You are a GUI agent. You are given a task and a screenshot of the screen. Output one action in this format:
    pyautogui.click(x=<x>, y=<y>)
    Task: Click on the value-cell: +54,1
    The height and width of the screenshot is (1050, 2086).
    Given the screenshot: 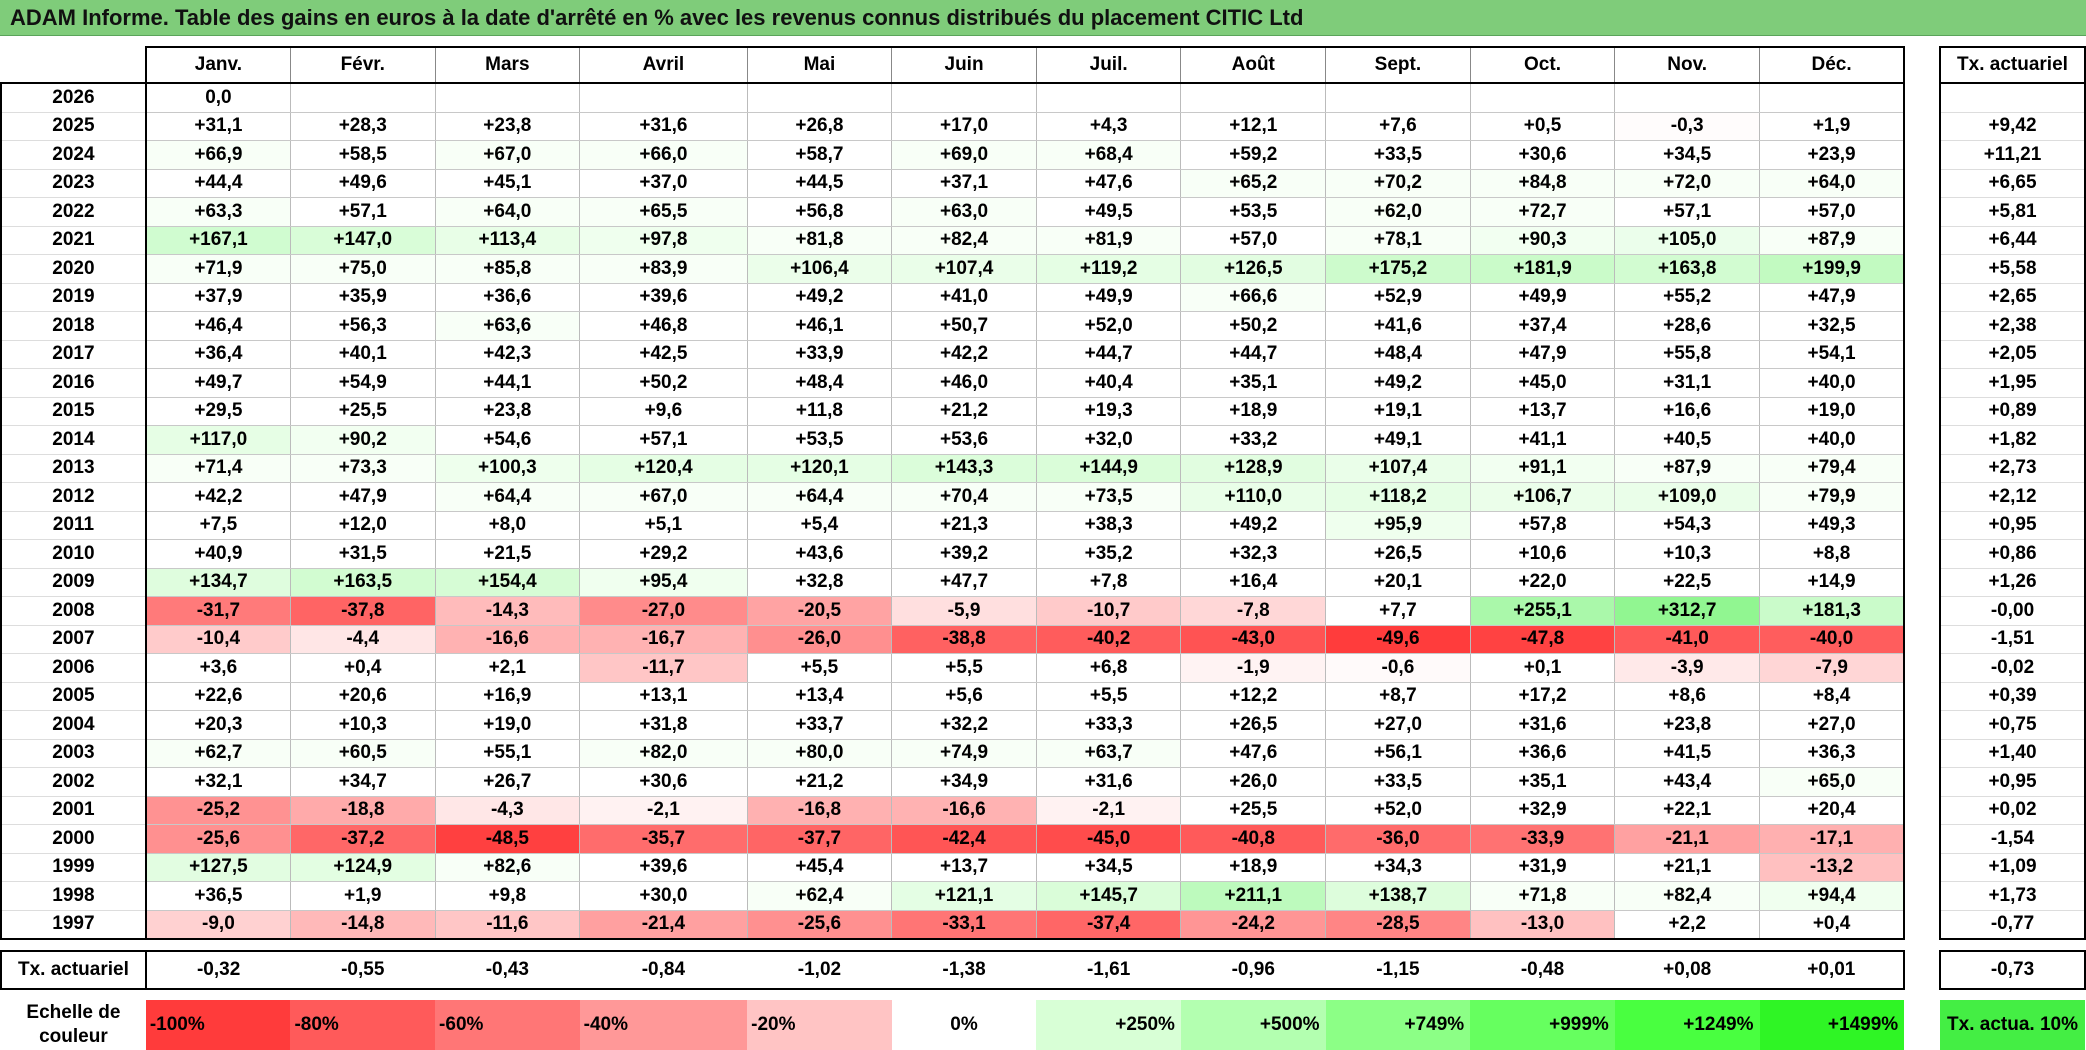 What is the action you would take?
    pyautogui.click(x=1832, y=354)
    